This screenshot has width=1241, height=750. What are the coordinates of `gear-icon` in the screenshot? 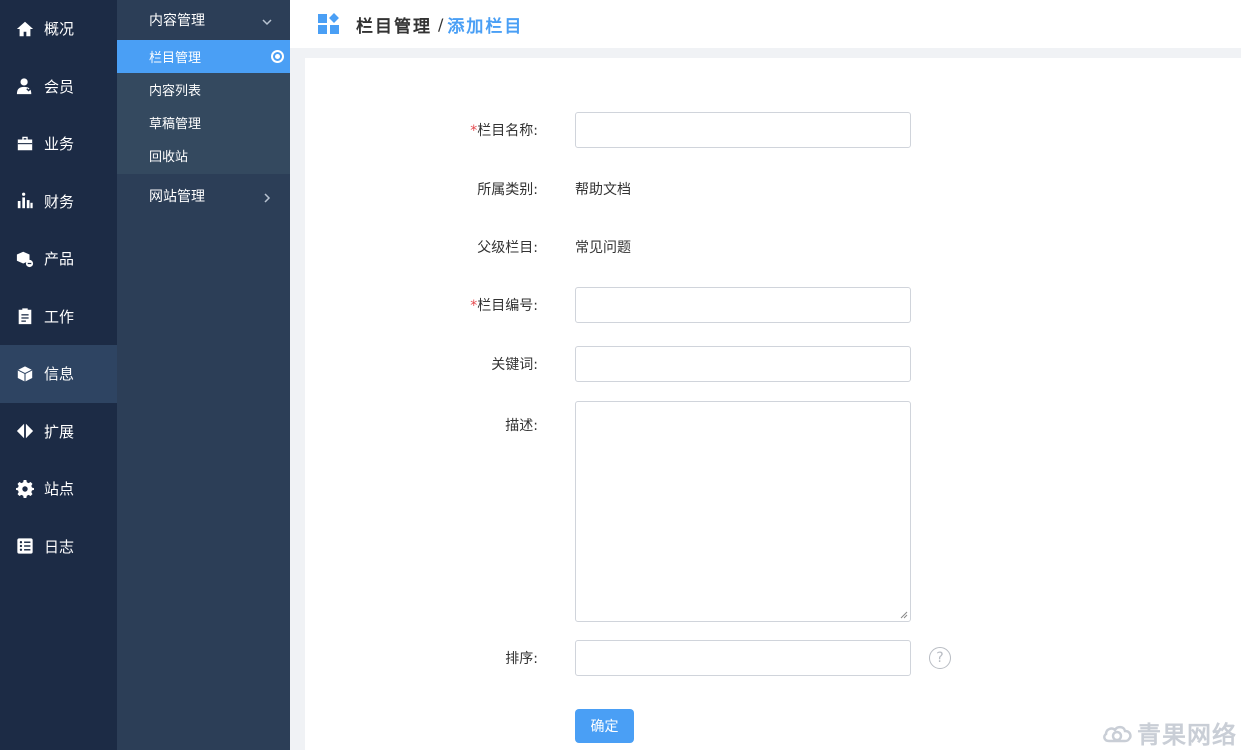 It's located at (25, 488).